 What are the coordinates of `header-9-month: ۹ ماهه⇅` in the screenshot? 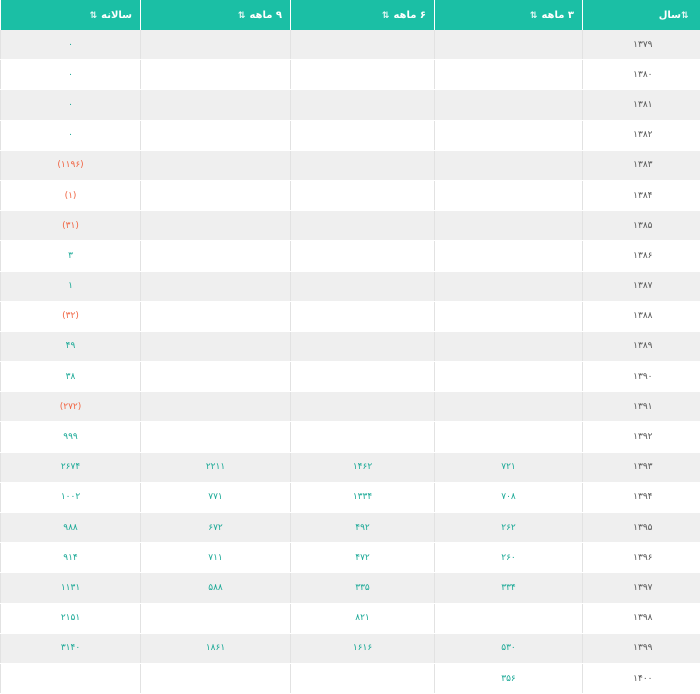 It's located at (215, 15).